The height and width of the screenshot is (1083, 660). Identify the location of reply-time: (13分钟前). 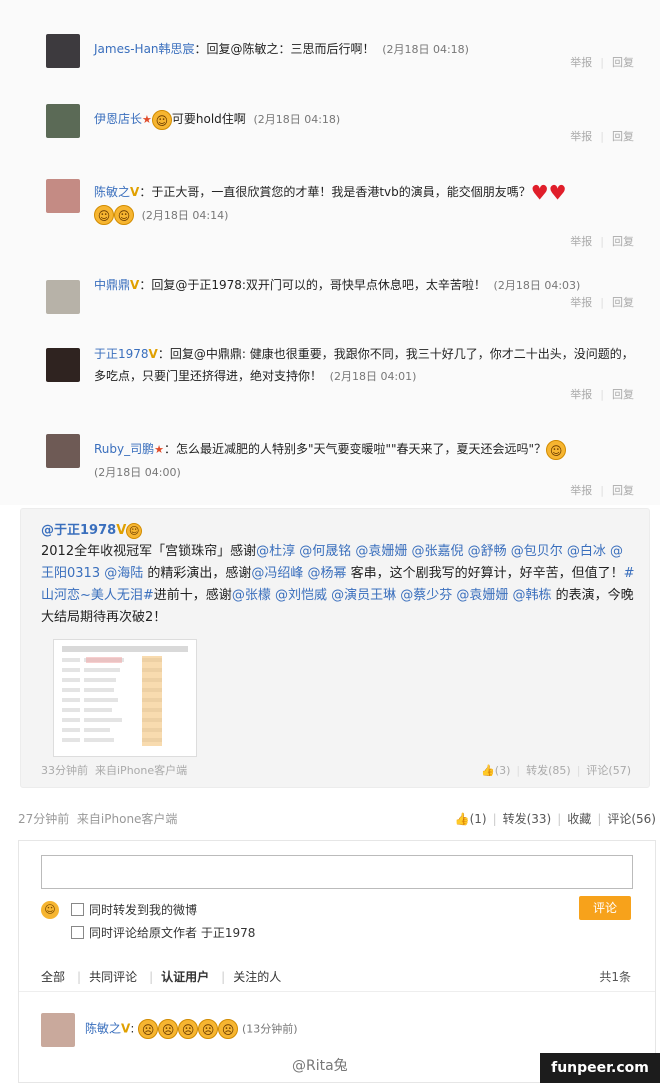
(270, 1029).